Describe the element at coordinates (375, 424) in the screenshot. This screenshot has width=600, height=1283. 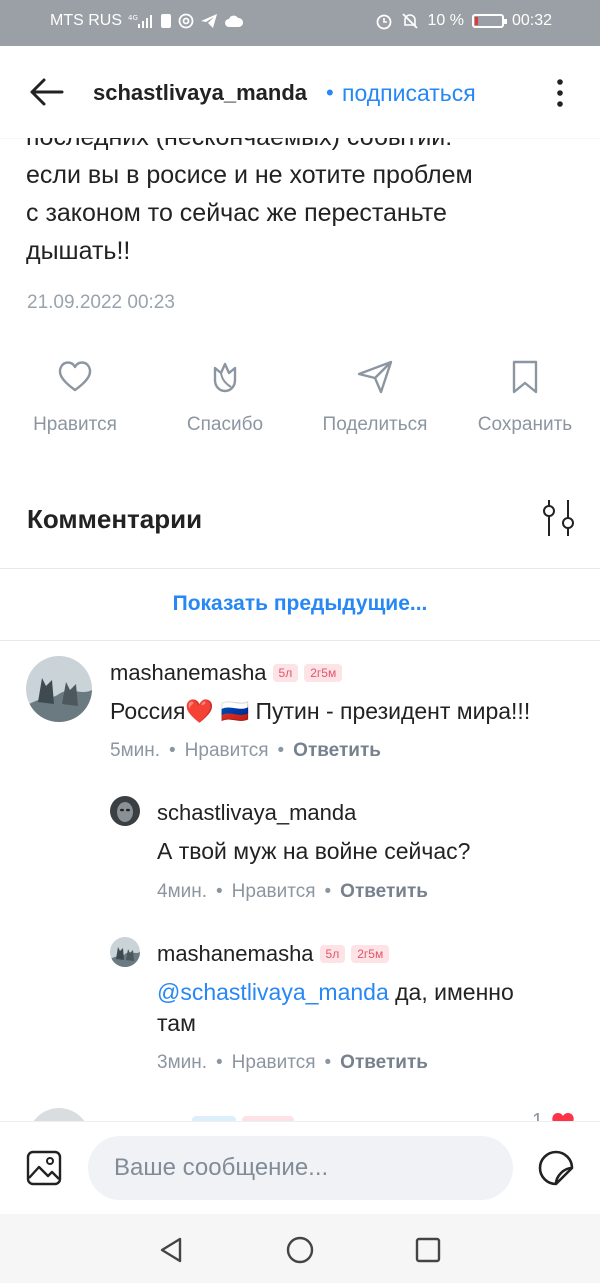
I see `share-label: Поделиться` at that location.